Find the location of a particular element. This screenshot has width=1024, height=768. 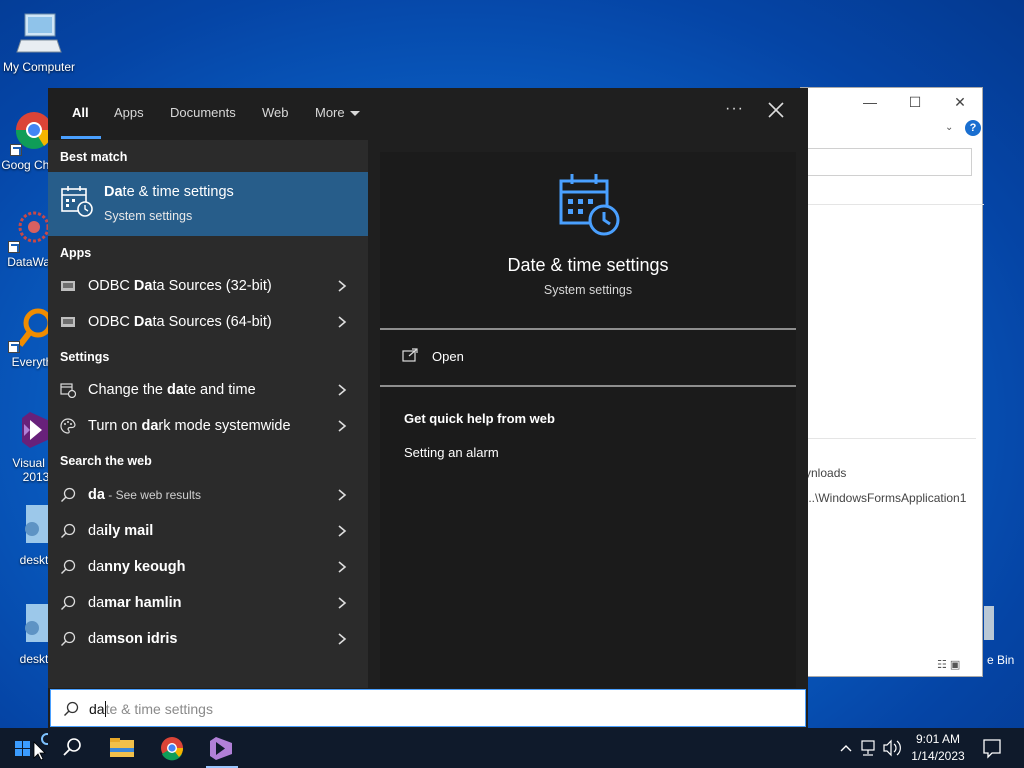

section-heading-settings: Settings is located at coordinates (85, 357).